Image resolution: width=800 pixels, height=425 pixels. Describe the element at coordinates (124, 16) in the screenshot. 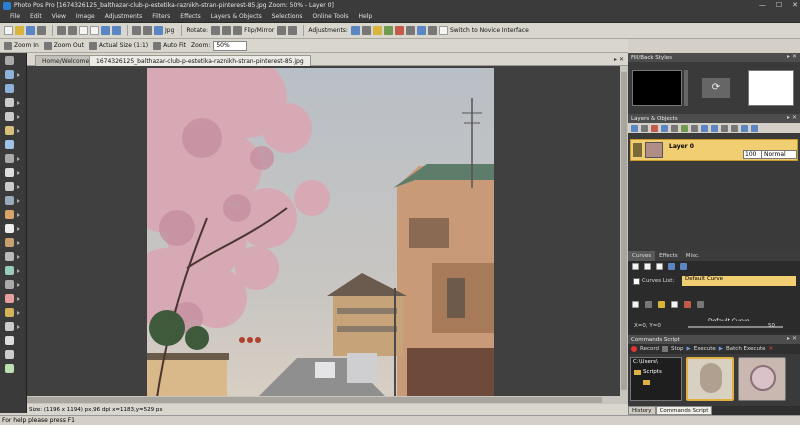

I see `menu-adjustments: Adjustments` at that location.